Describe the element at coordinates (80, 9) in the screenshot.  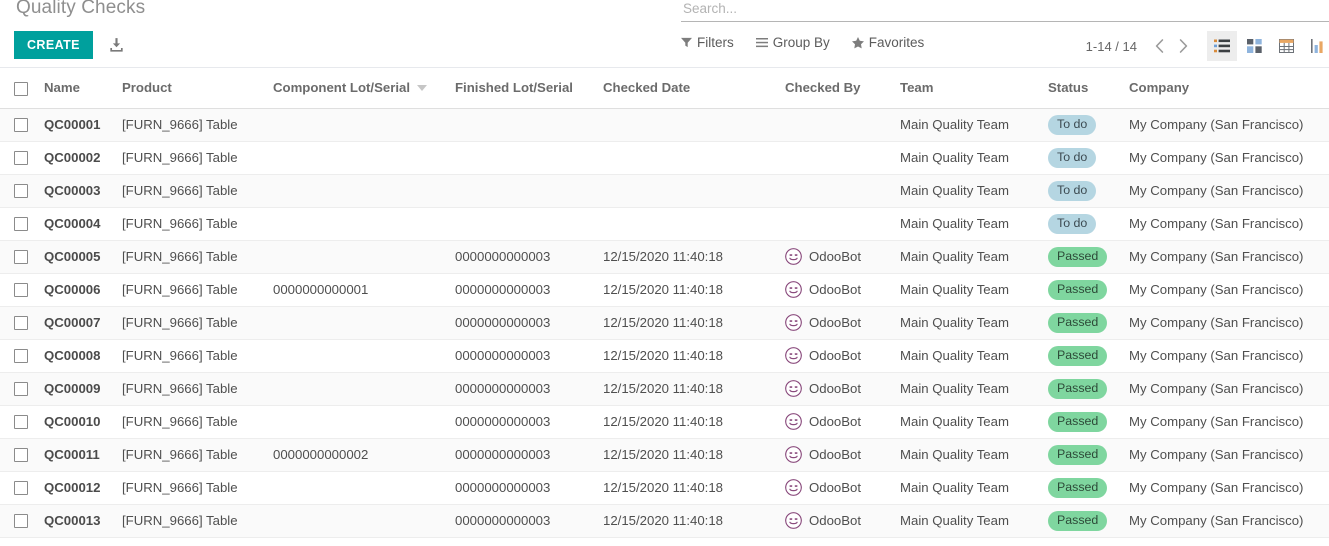
I see `breadcrumb: Quality Checks` at that location.